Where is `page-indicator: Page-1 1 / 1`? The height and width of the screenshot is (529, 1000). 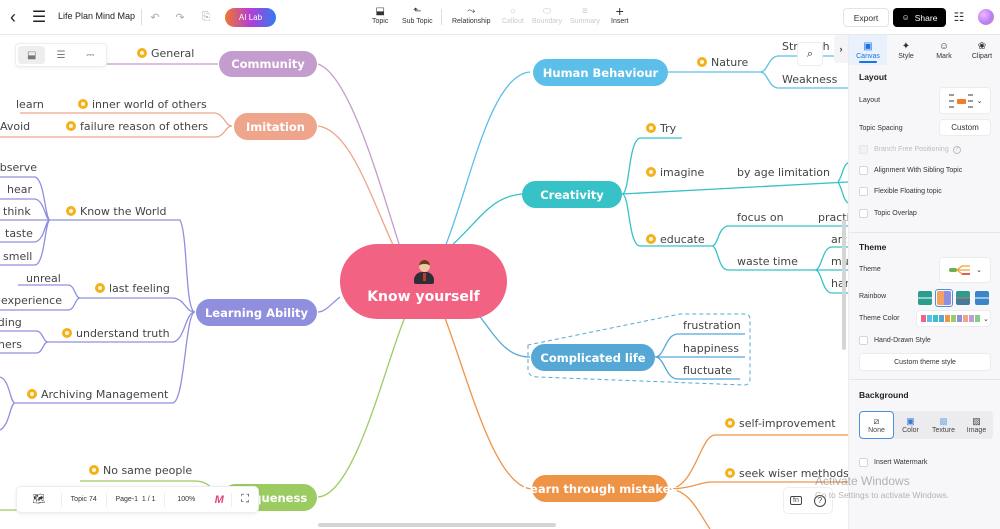 page-indicator: Page-1 1 / 1 is located at coordinates (136, 499).